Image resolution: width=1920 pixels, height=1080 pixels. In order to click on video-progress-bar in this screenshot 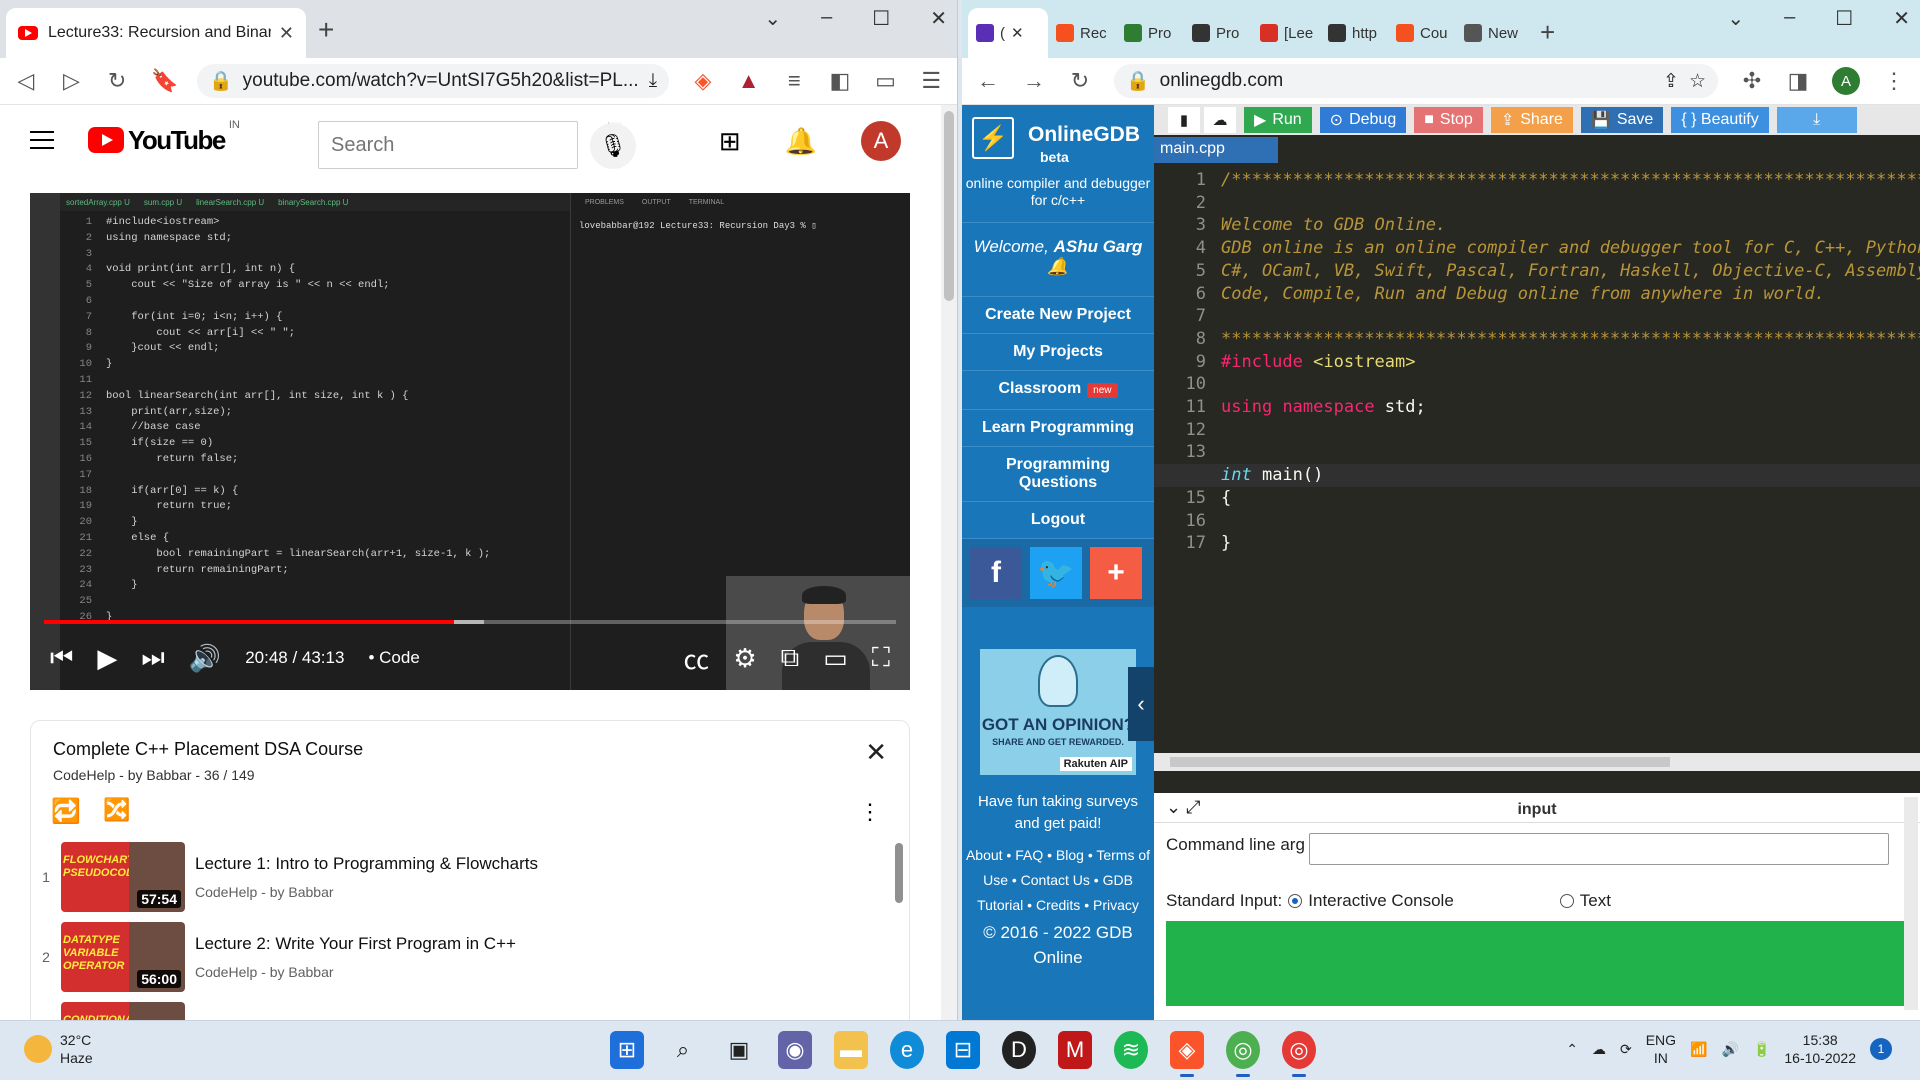, I will do `click(470, 622)`.